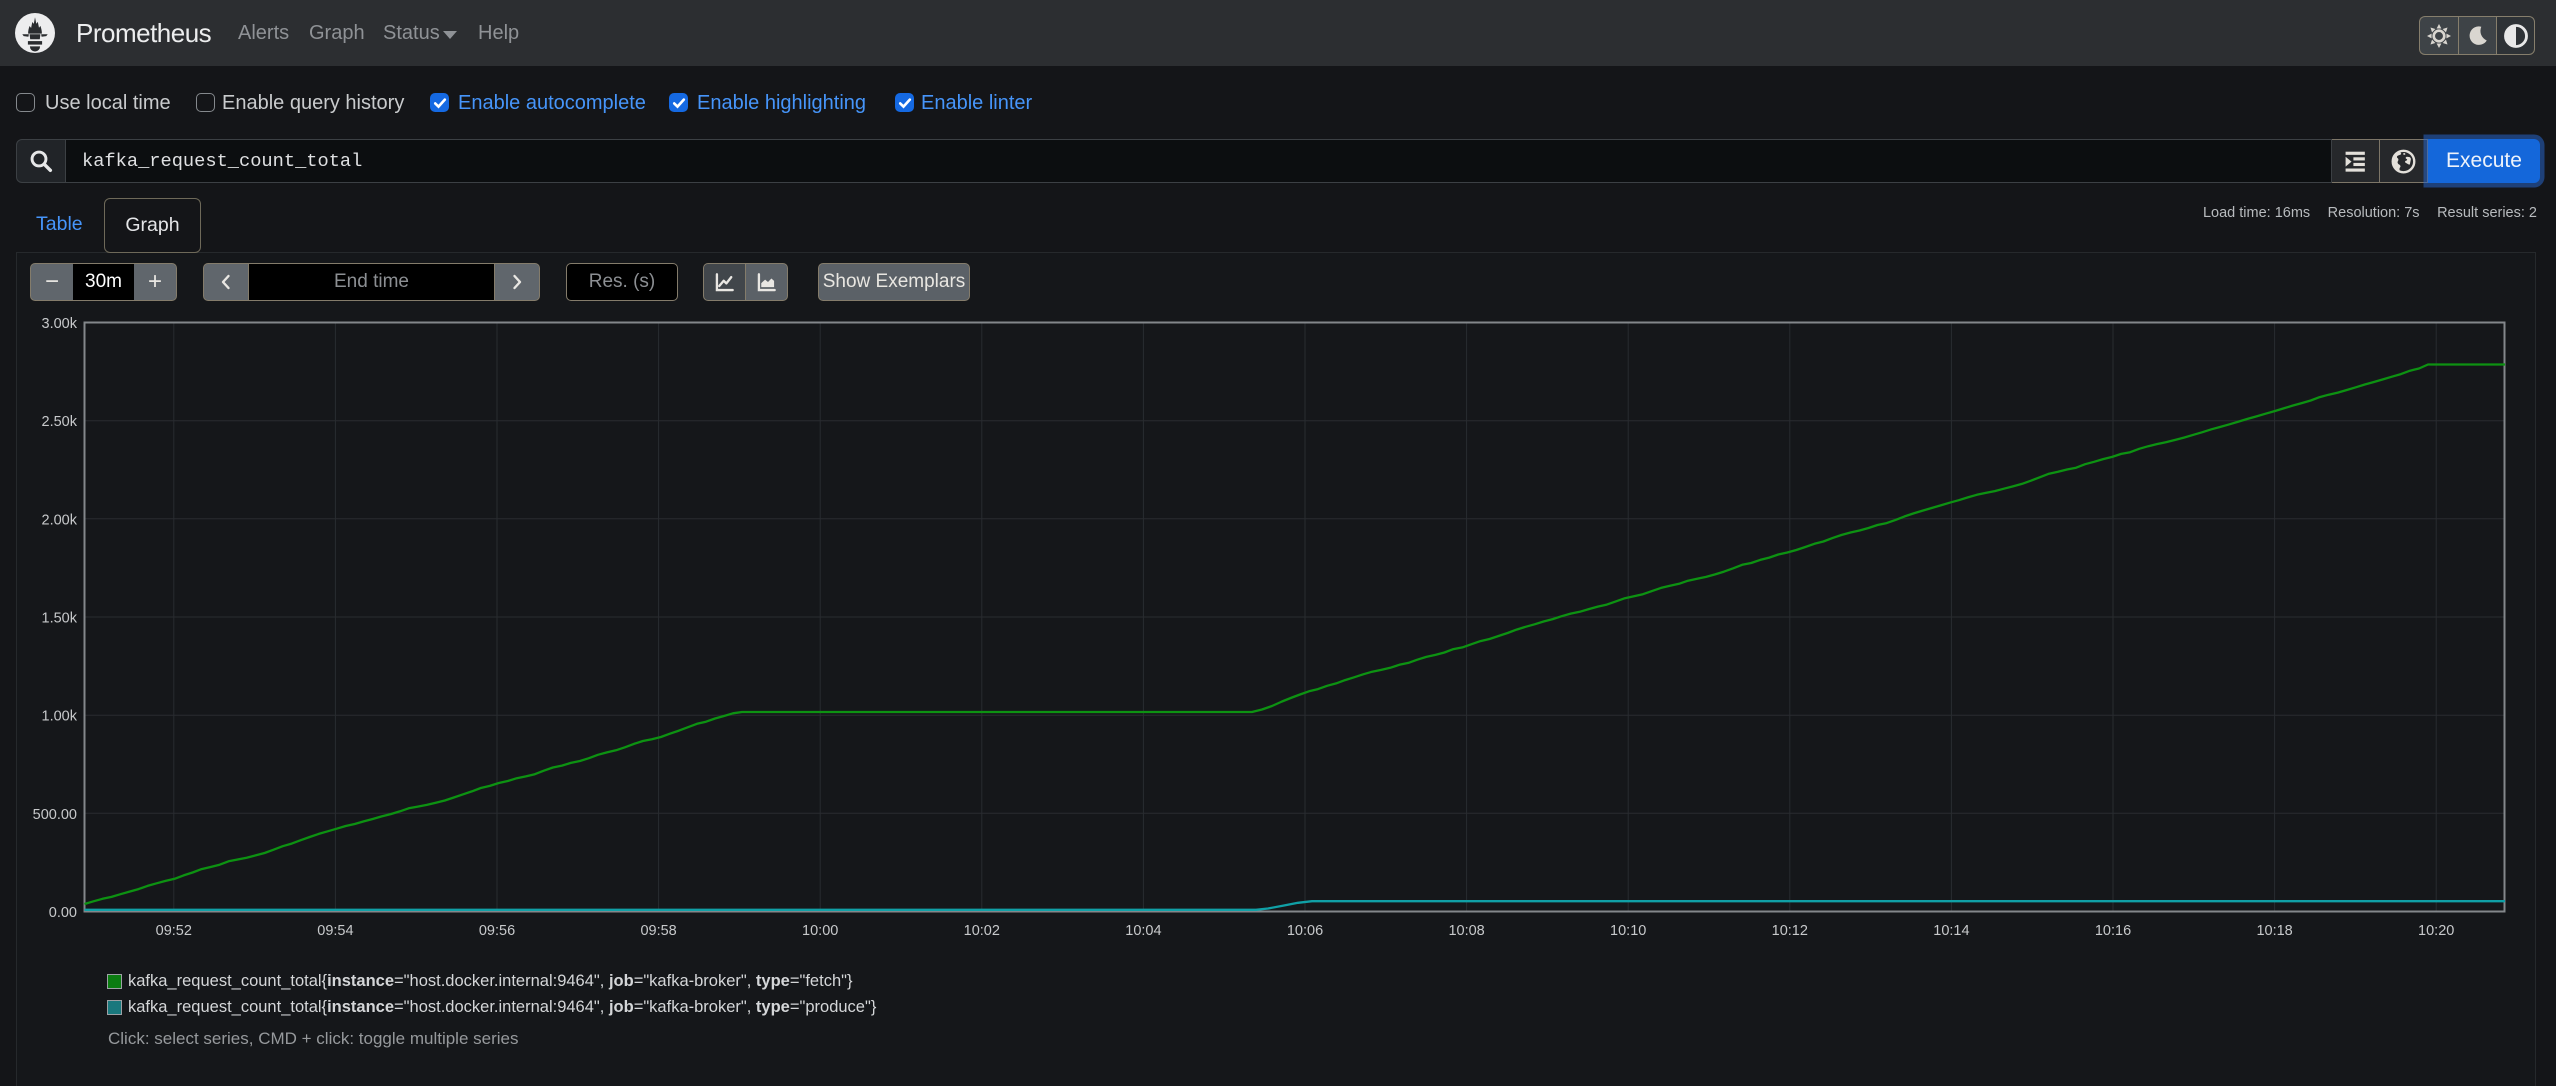 This screenshot has height=1086, width=2556. Describe the element at coordinates (1305, 931) in the screenshot. I see `svg-text: 10:06` at that location.